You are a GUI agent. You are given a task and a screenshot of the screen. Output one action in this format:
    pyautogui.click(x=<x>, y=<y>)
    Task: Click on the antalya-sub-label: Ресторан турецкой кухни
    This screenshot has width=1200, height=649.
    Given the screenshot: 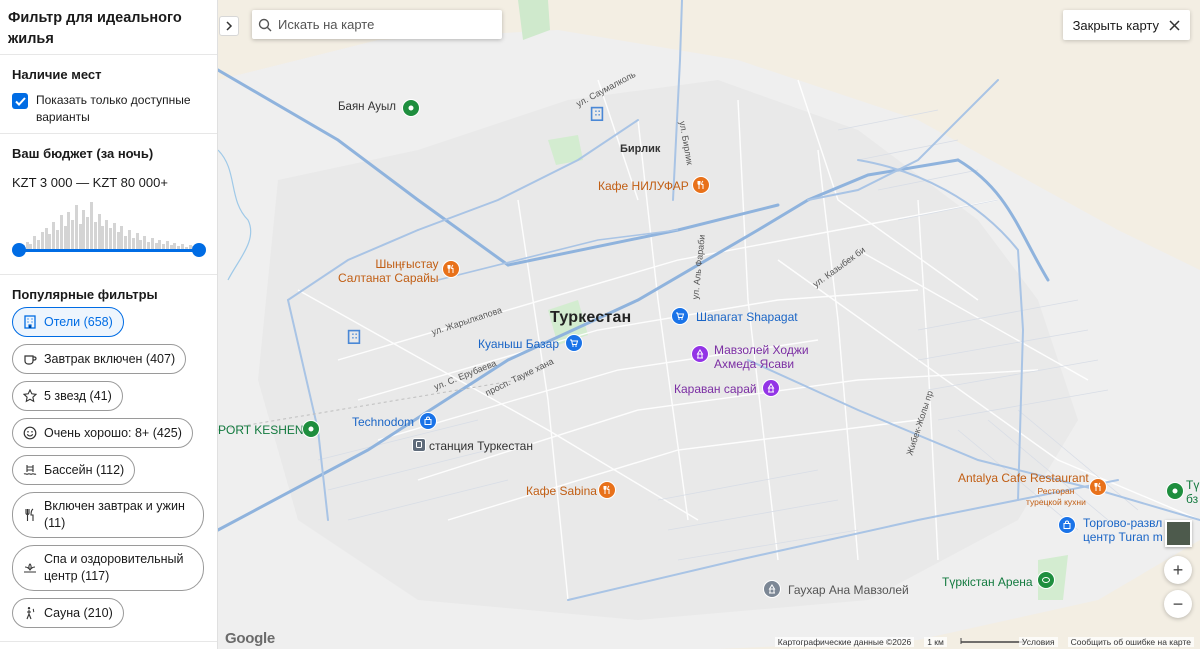 What is the action you would take?
    pyautogui.click(x=1056, y=497)
    